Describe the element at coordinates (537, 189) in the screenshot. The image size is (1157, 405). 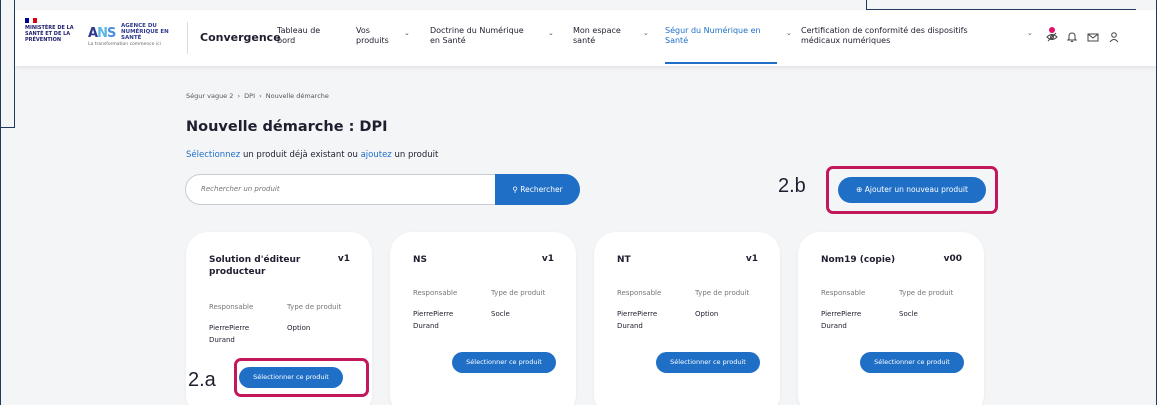
I see `search-button: ⚲ Rechercher` at that location.